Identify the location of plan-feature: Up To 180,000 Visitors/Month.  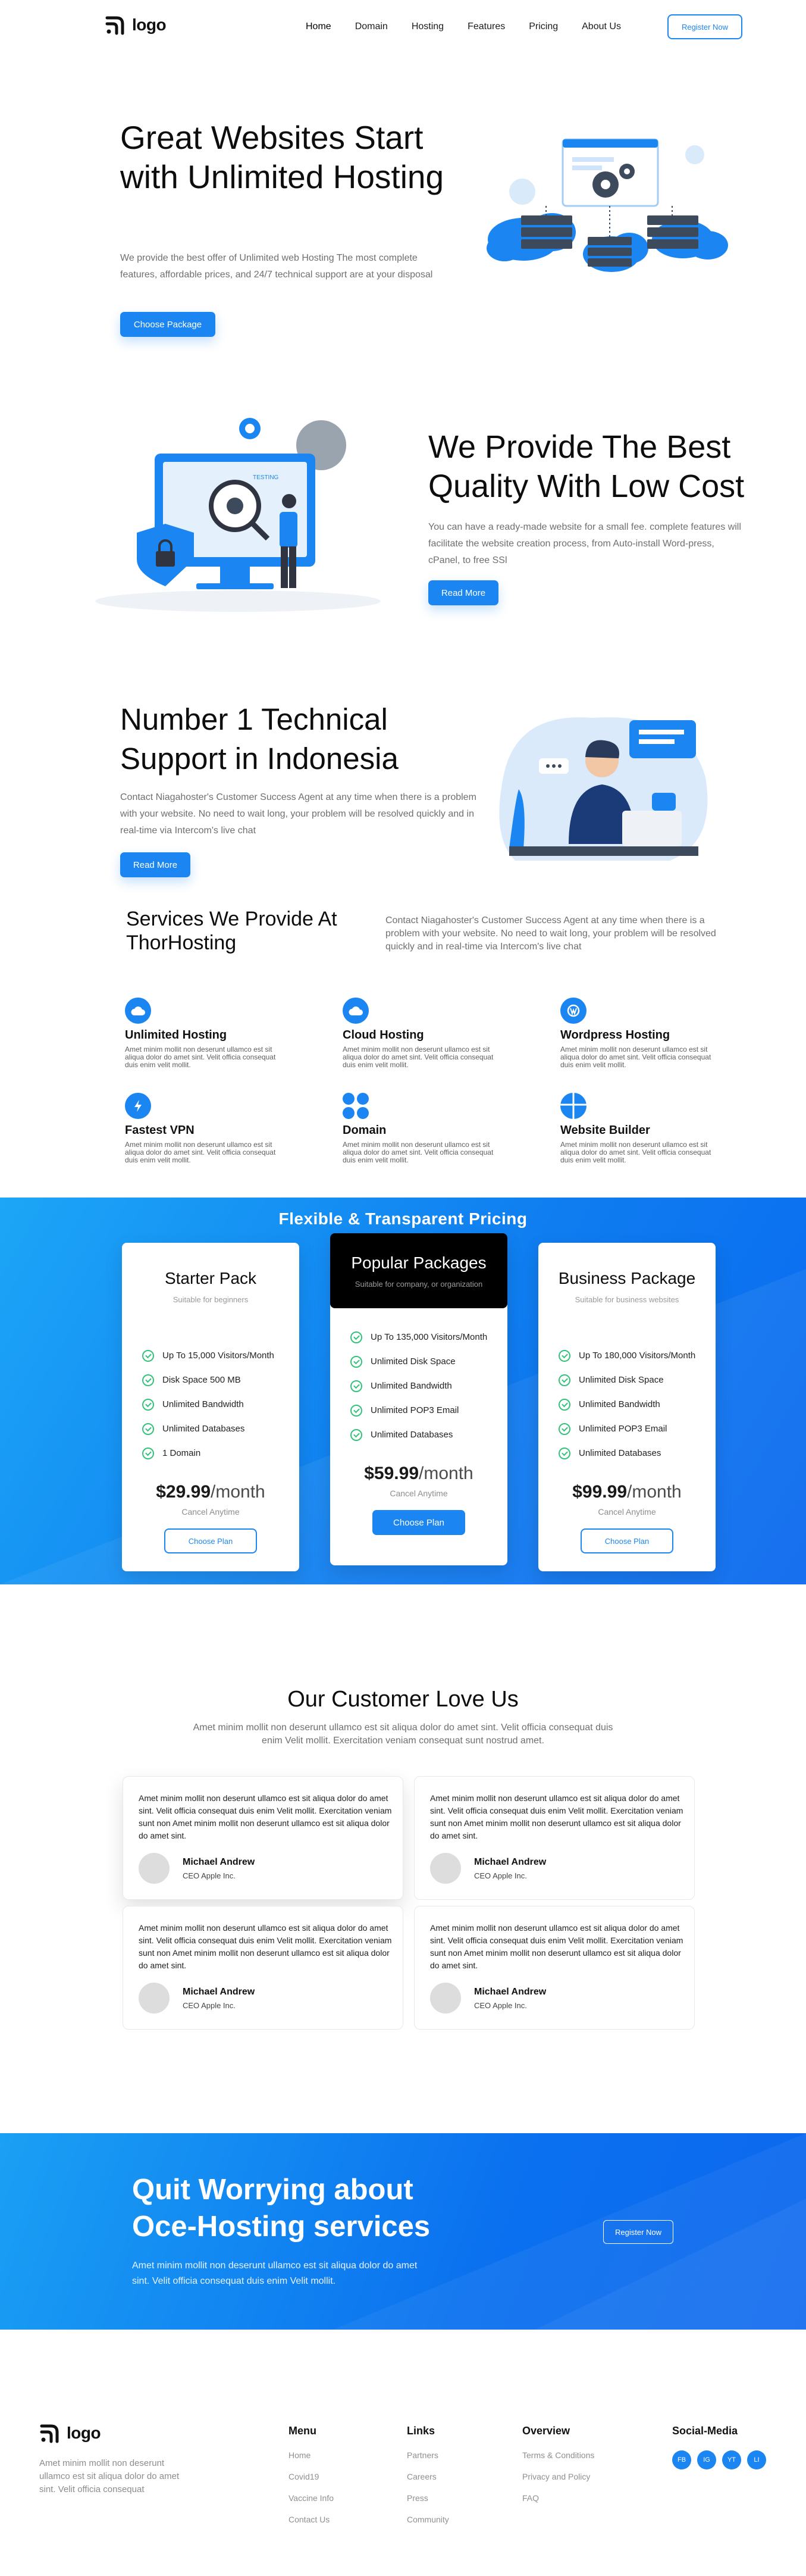
(638, 1355).